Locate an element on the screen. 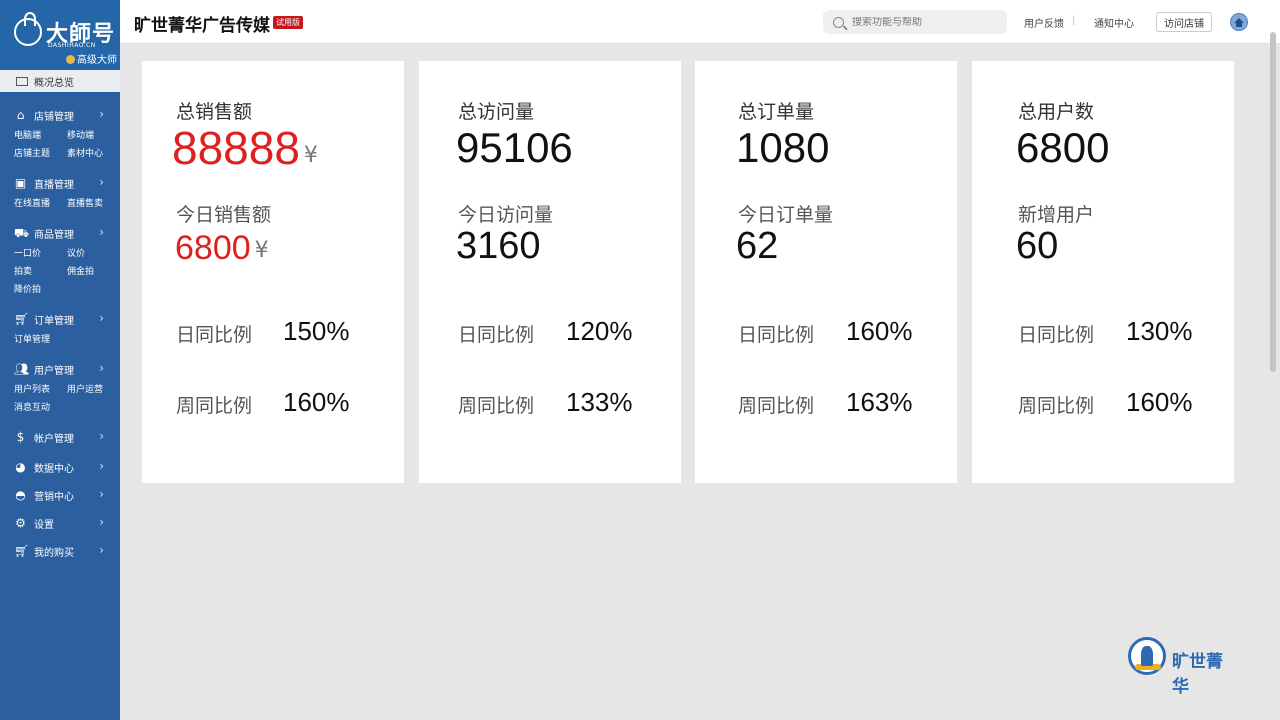 The height and width of the screenshot is (720, 1280). sidebar-item-settings: ⚙ 设置 › is located at coordinates (60, 523).